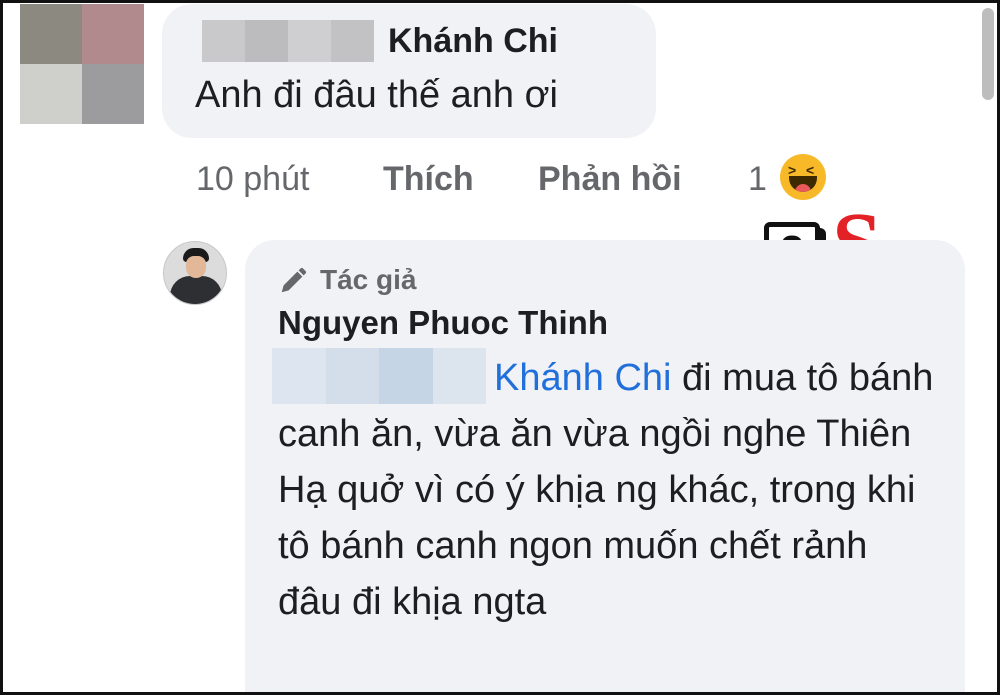 The image size is (1000, 695). What do you see at coordinates (428, 179) in the screenshot?
I see `like-button: Thích` at bounding box center [428, 179].